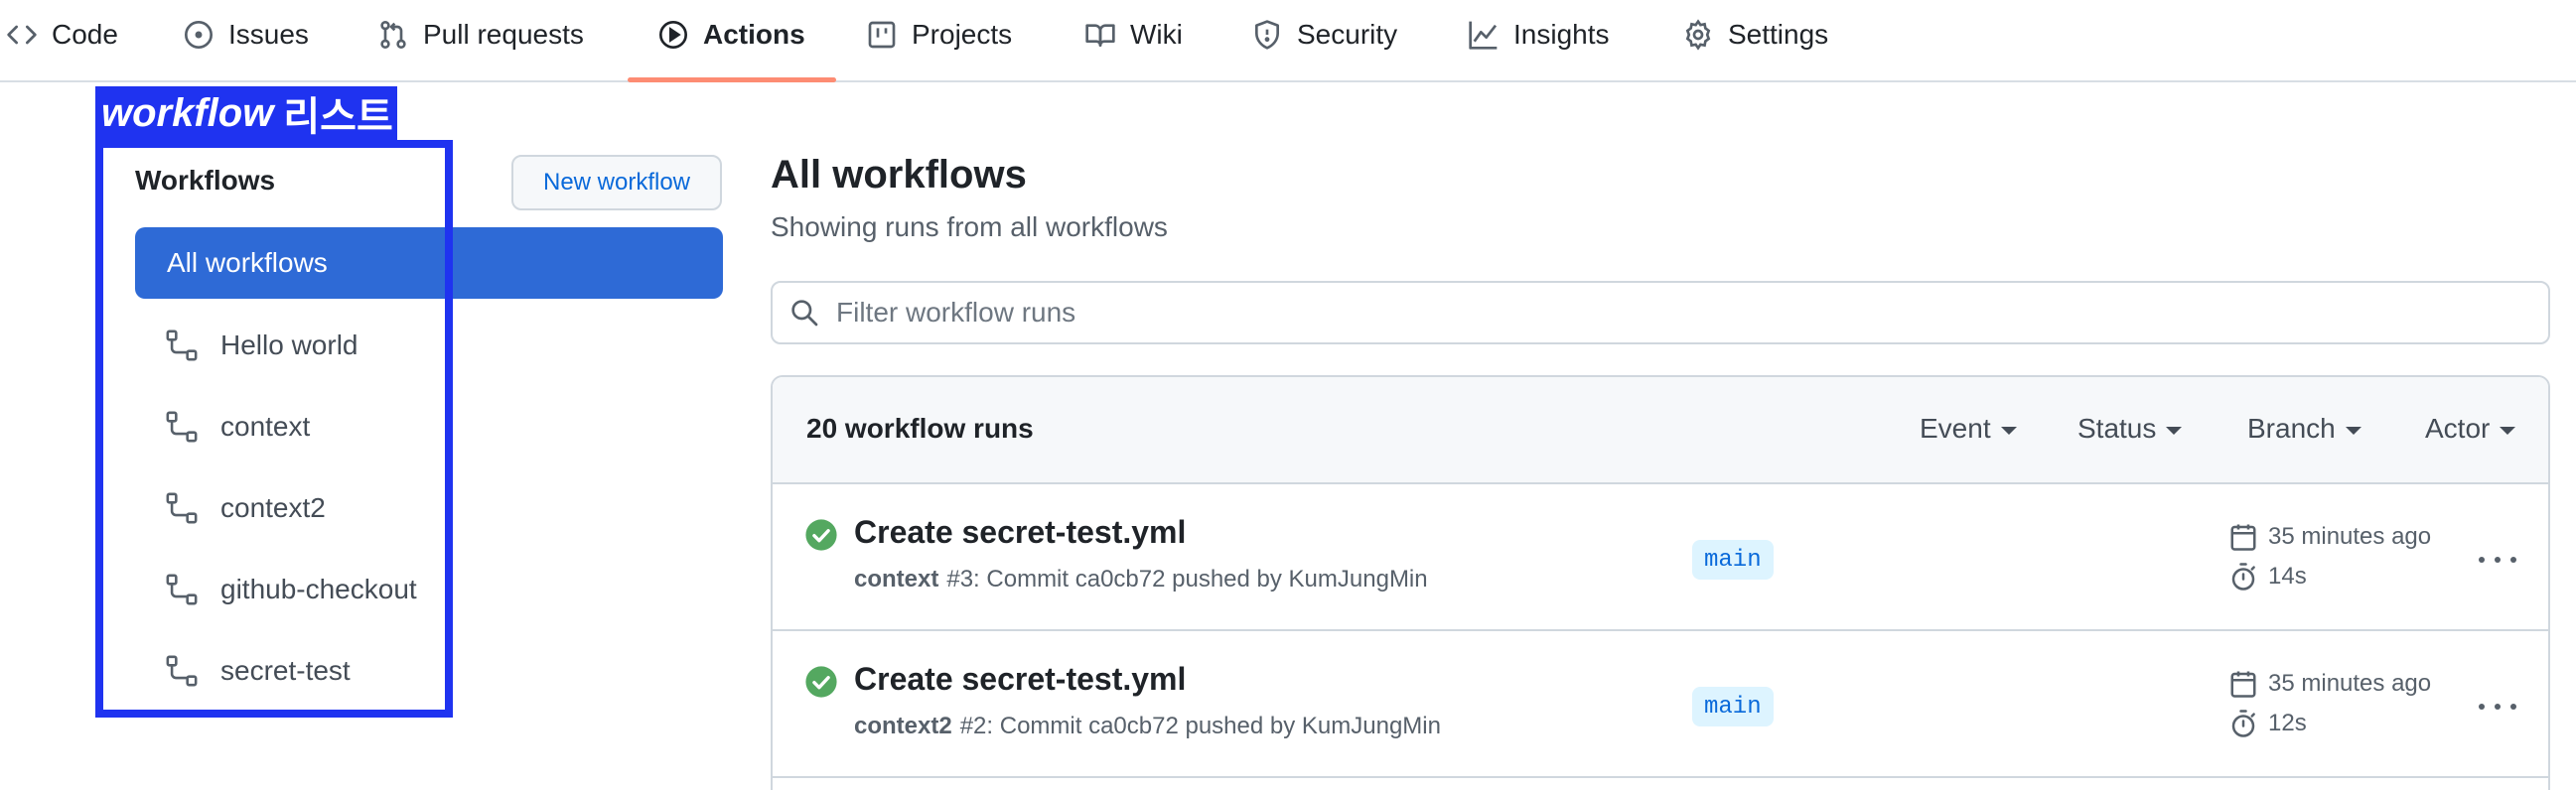 Image resolution: width=2576 pixels, height=790 pixels. I want to click on status-filter-dropdown: Status, so click(2130, 429).